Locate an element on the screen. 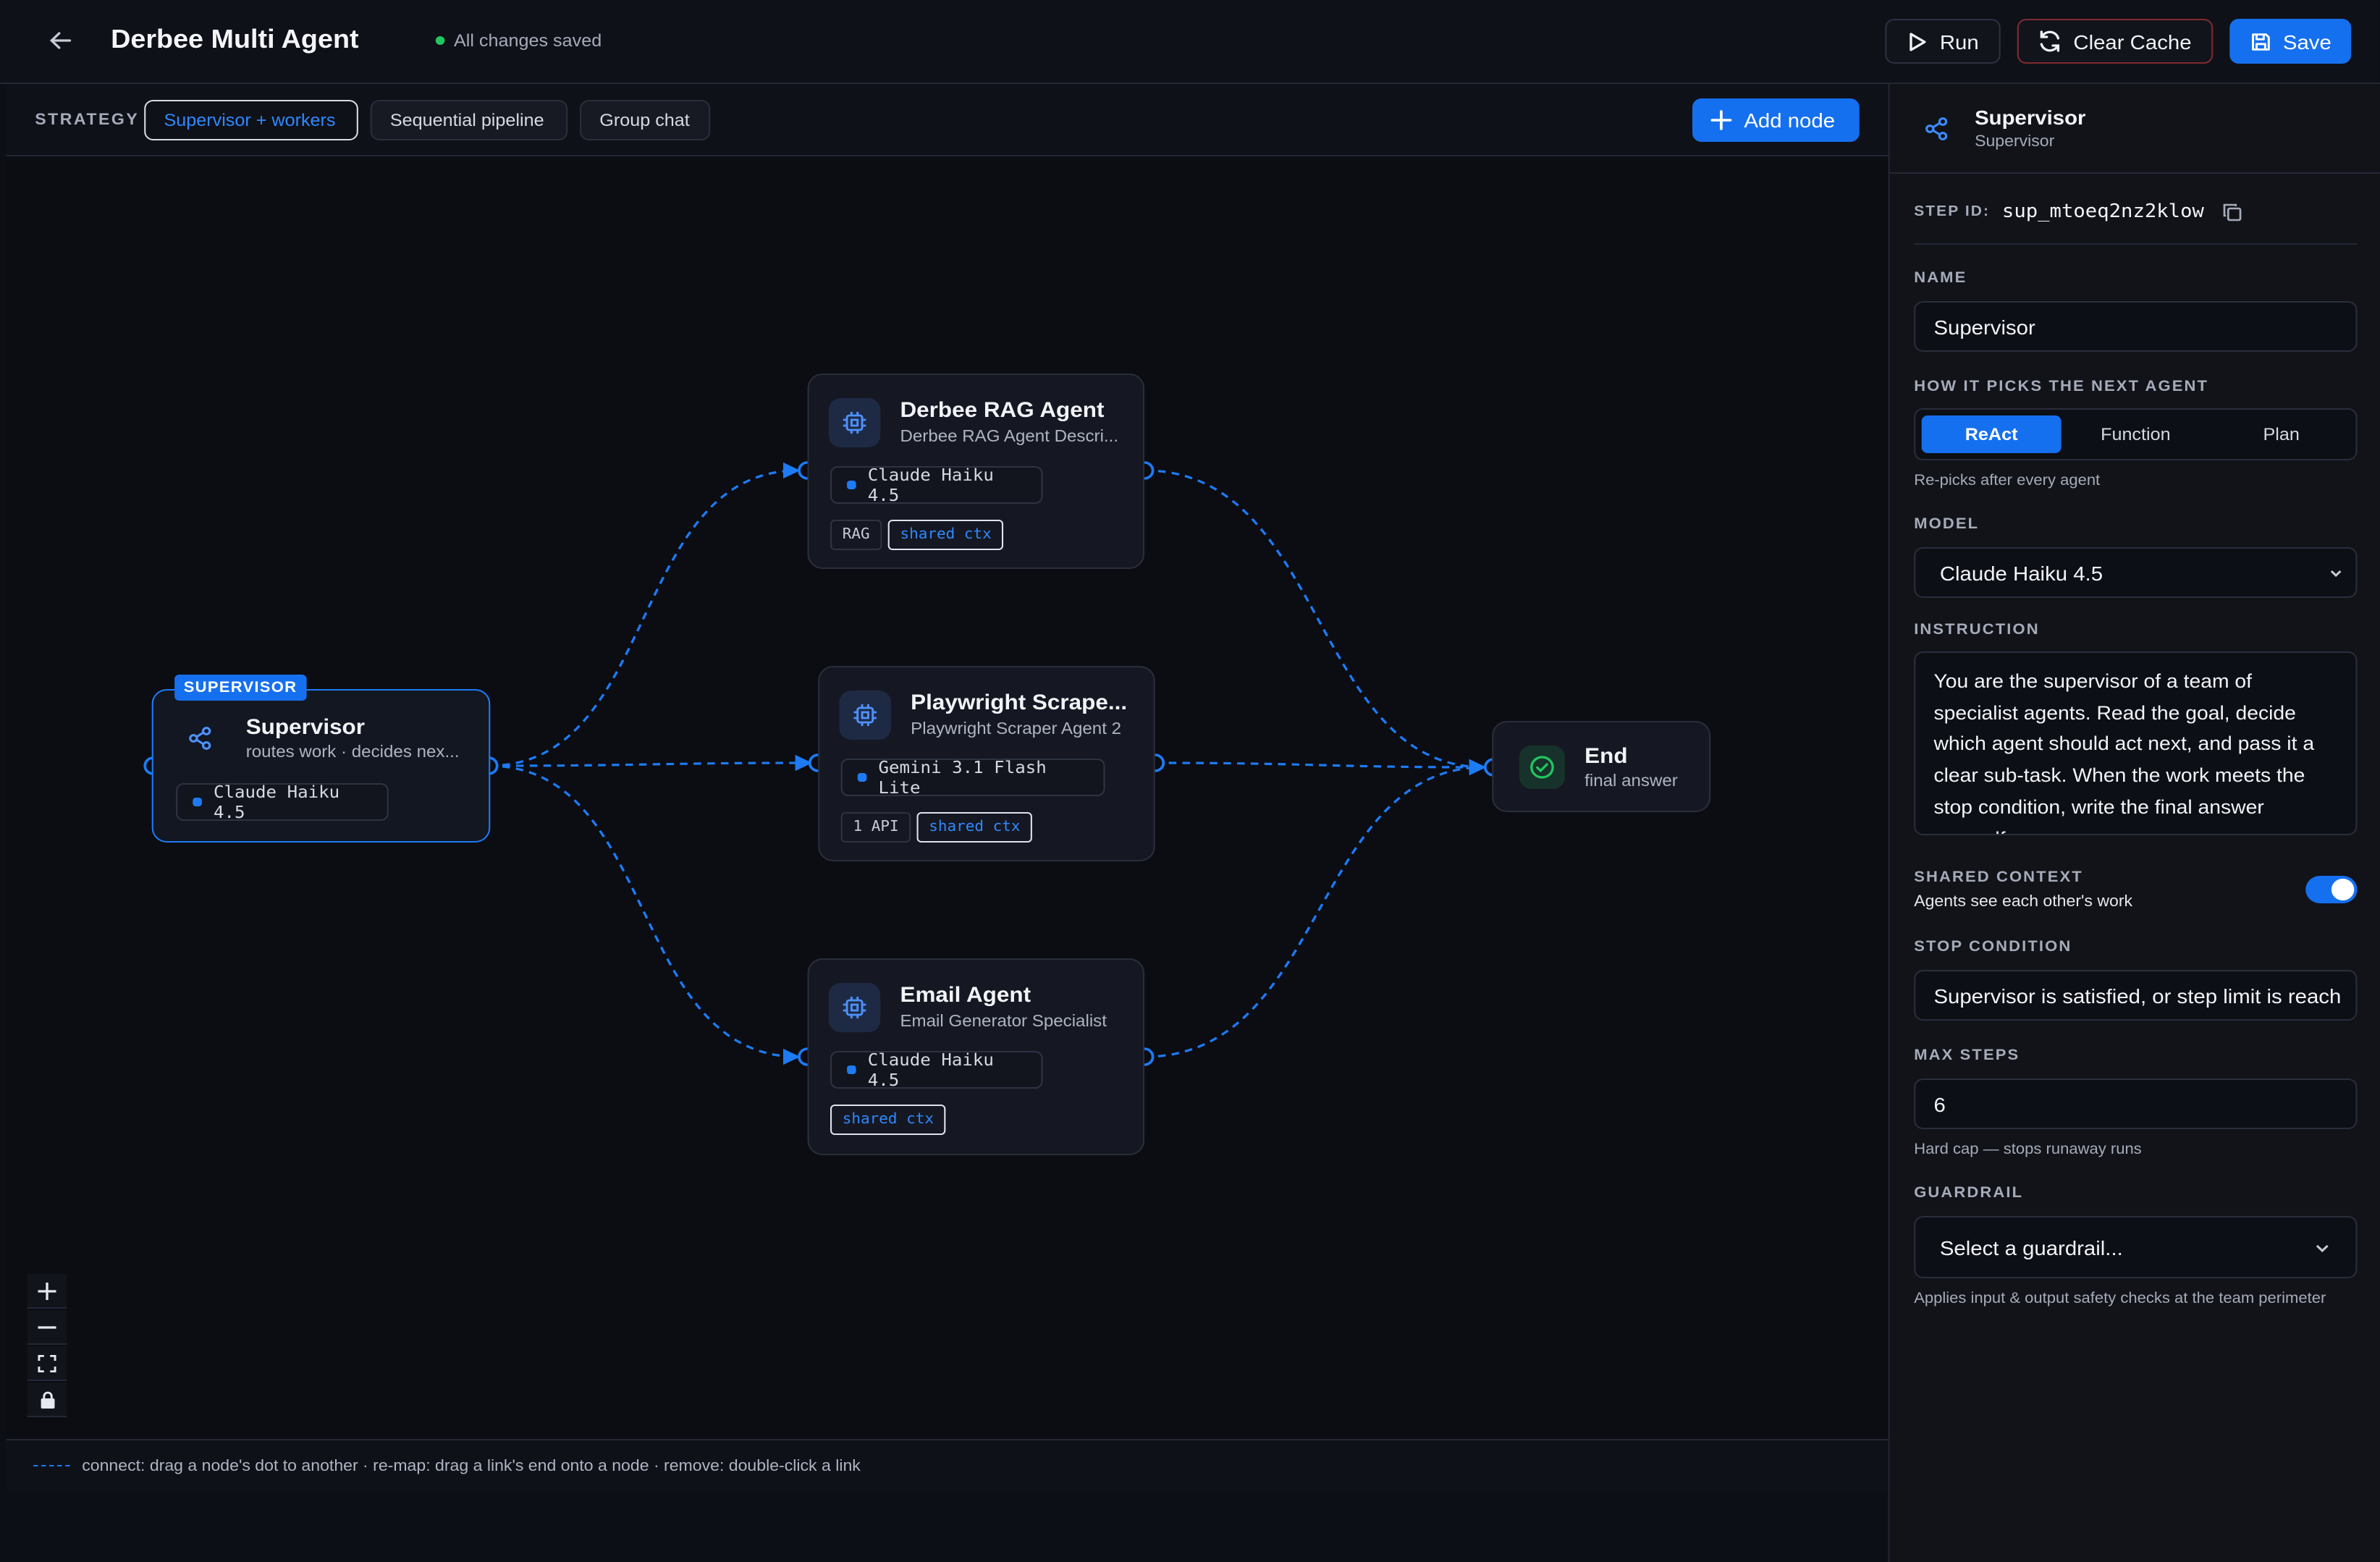 The width and height of the screenshot is (2380, 1562). end-subtitle: final answer is located at coordinates (1631, 782).